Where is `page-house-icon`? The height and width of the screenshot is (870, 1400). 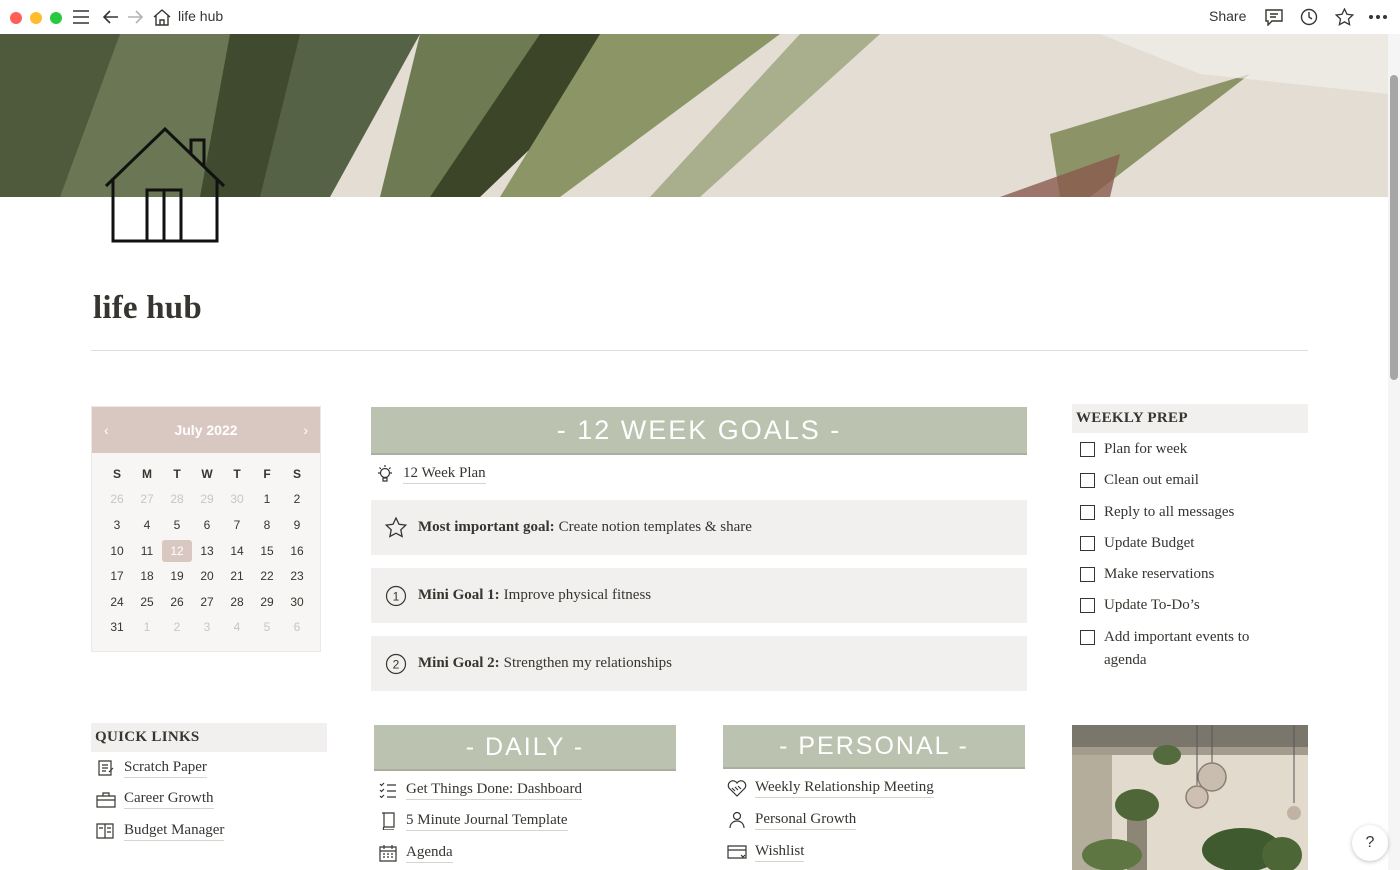 page-house-icon is located at coordinates (165, 185).